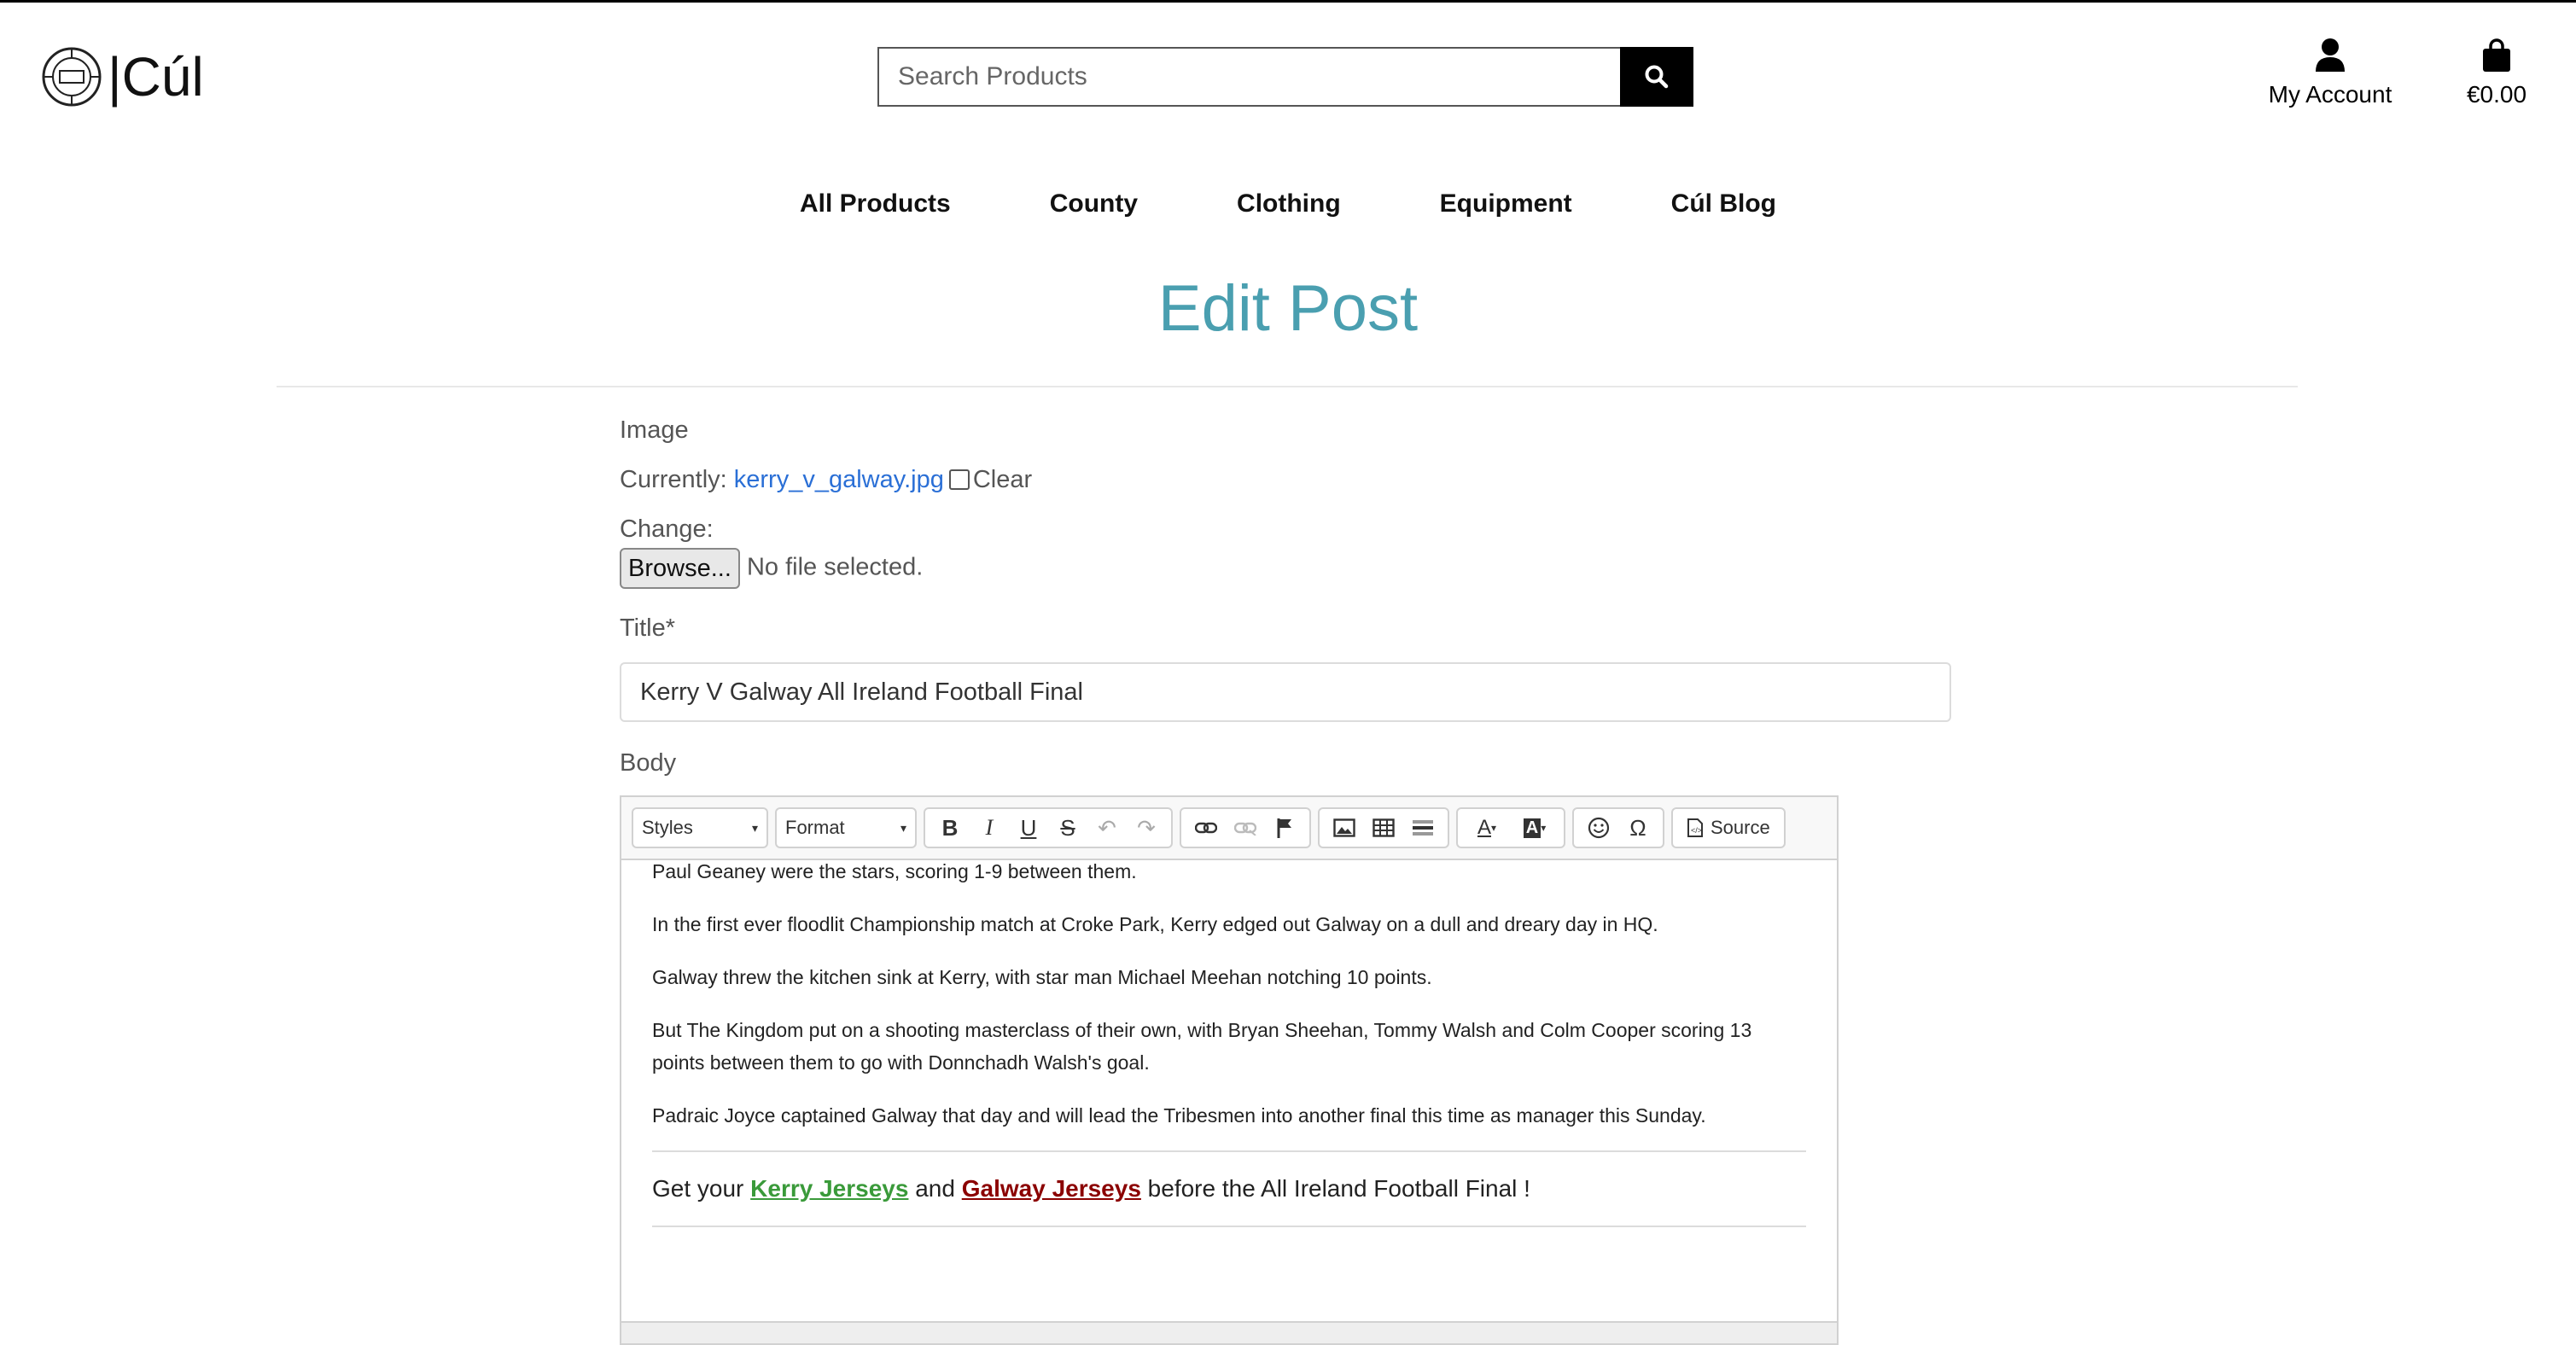 This screenshot has width=2576, height=1345. I want to click on image-icon, so click(1344, 828).